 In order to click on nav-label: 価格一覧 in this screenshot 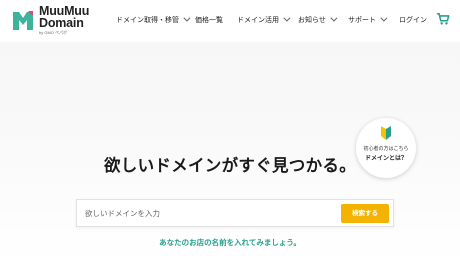, I will do `click(209, 20)`.